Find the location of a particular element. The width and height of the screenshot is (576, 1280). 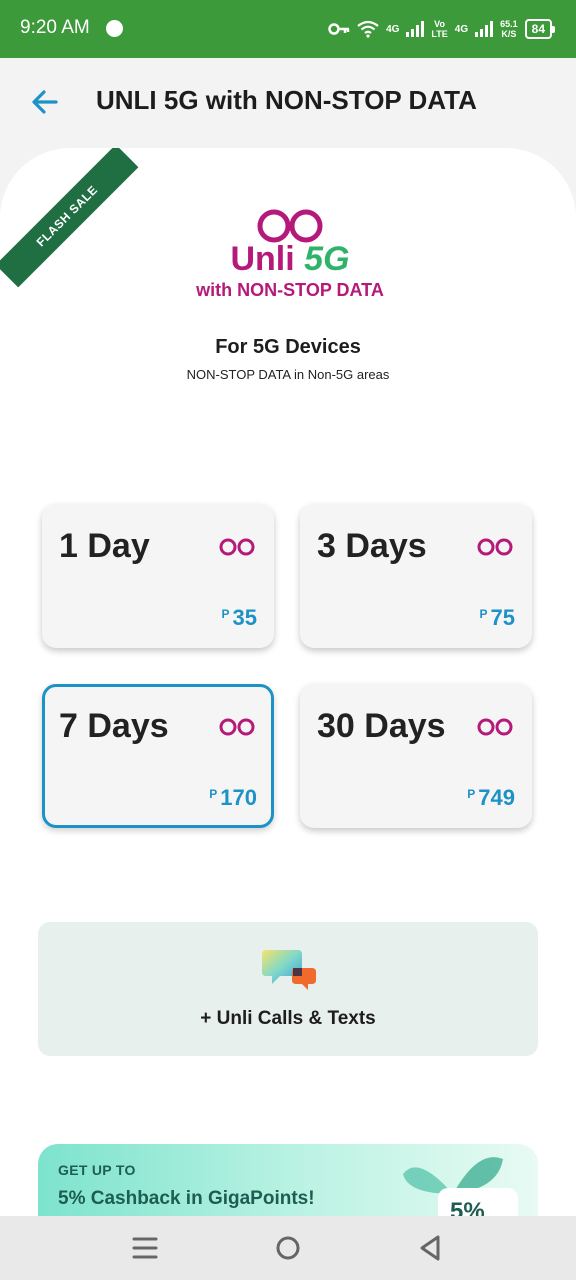

system-nav-bar is located at coordinates (288, 1248).